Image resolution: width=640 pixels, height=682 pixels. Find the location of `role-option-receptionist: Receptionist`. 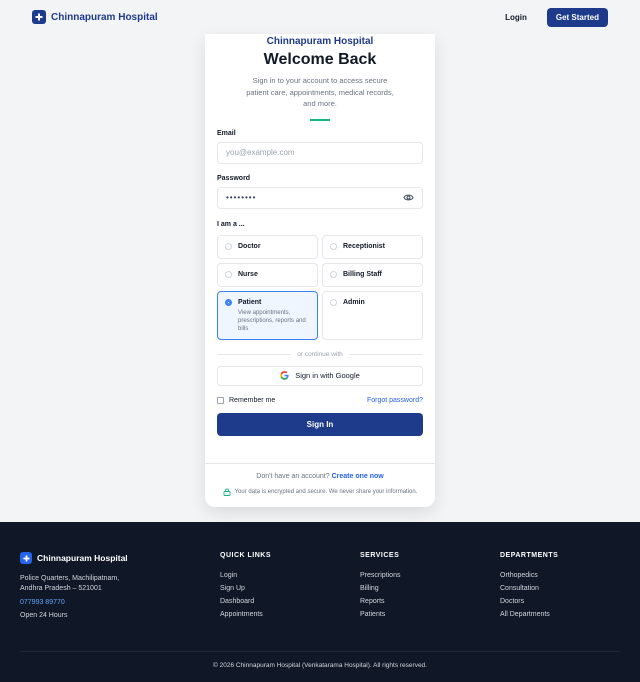

role-option-receptionist: Receptionist is located at coordinates (372, 246).